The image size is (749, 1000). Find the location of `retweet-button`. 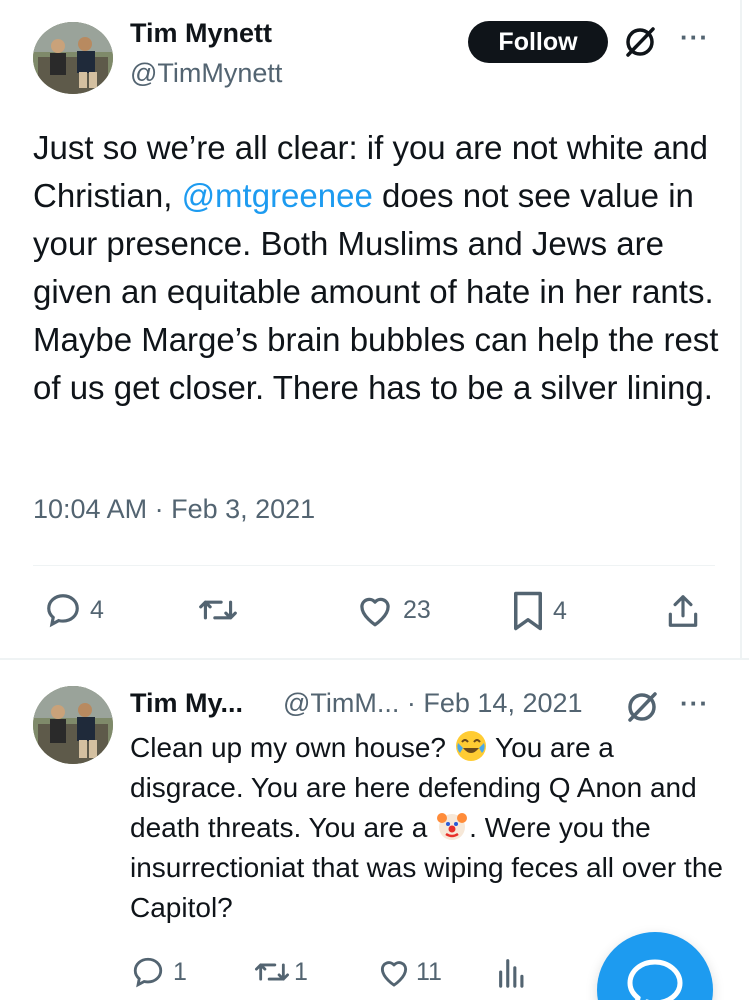

retweet-button is located at coordinates (218, 610).